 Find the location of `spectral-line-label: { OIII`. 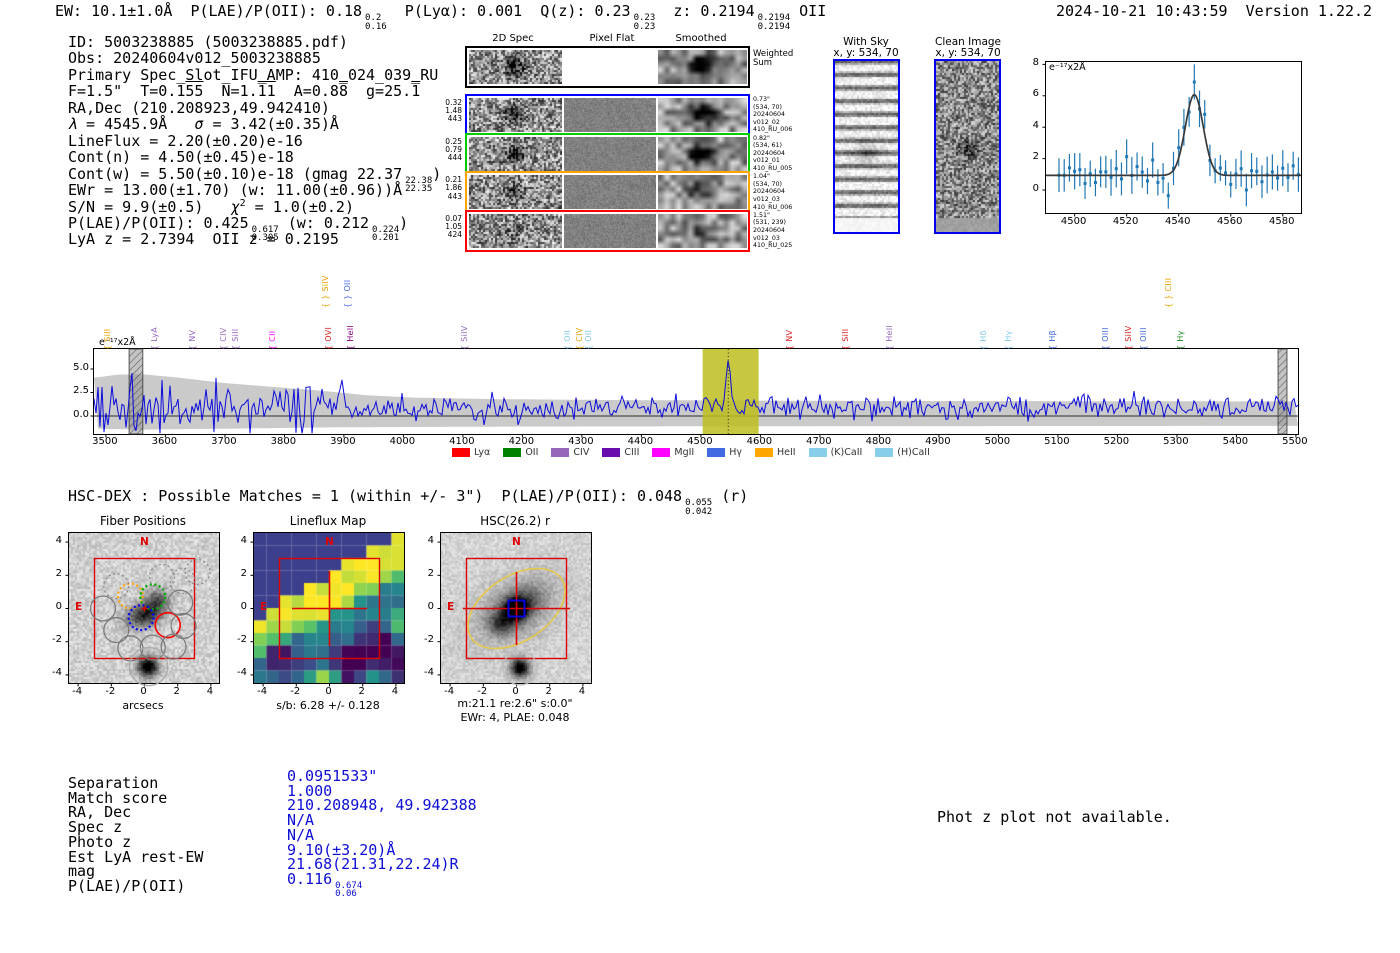

spectral-line-label: { OIII is located at coordinates (1105, 338).